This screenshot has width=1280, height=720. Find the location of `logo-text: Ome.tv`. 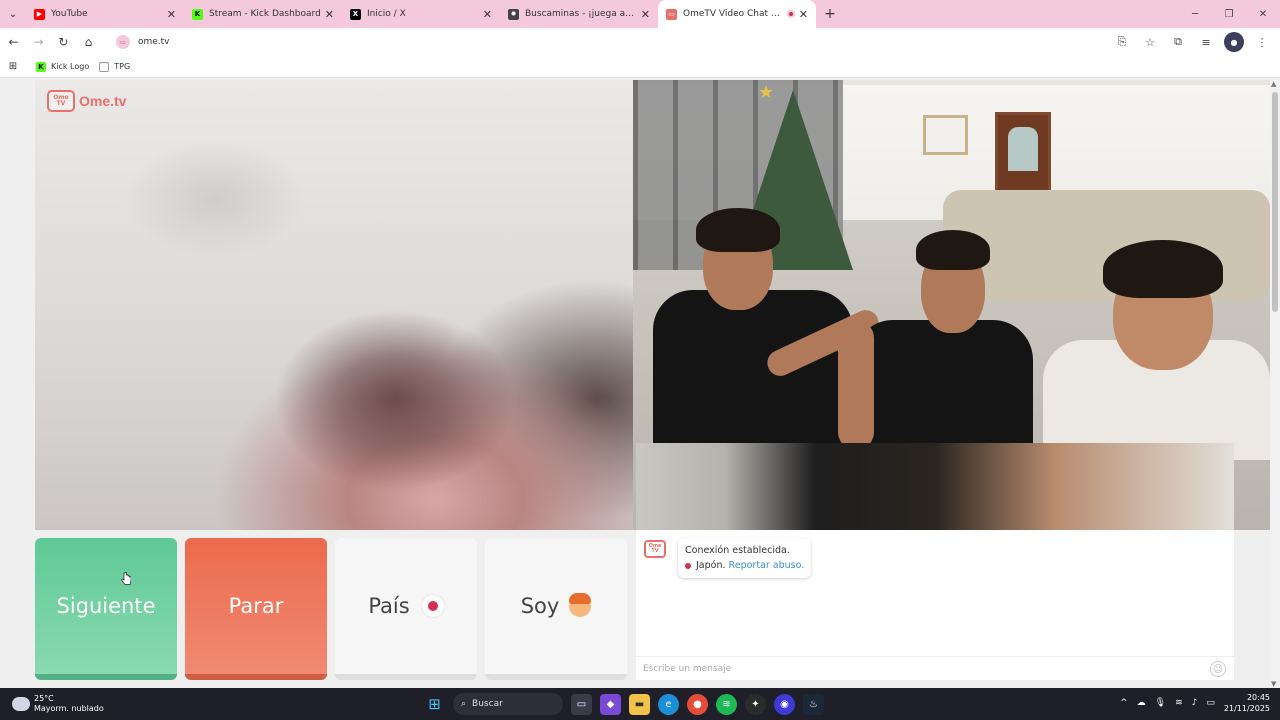

logo-text: Ome.tv is located at coordinates (103, 101).